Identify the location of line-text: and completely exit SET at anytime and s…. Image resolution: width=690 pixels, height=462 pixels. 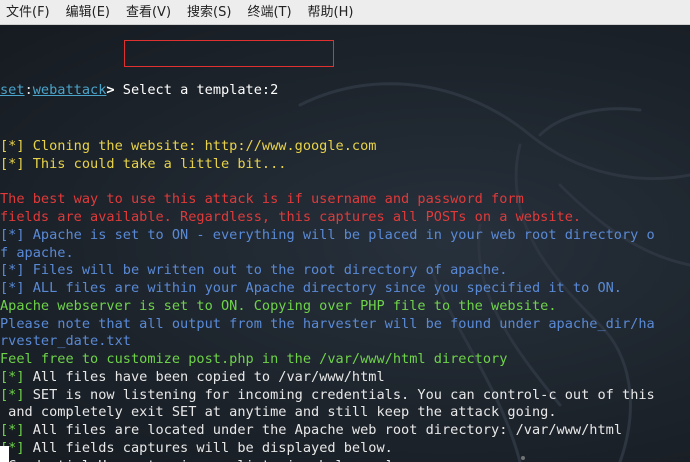
(278, 412).